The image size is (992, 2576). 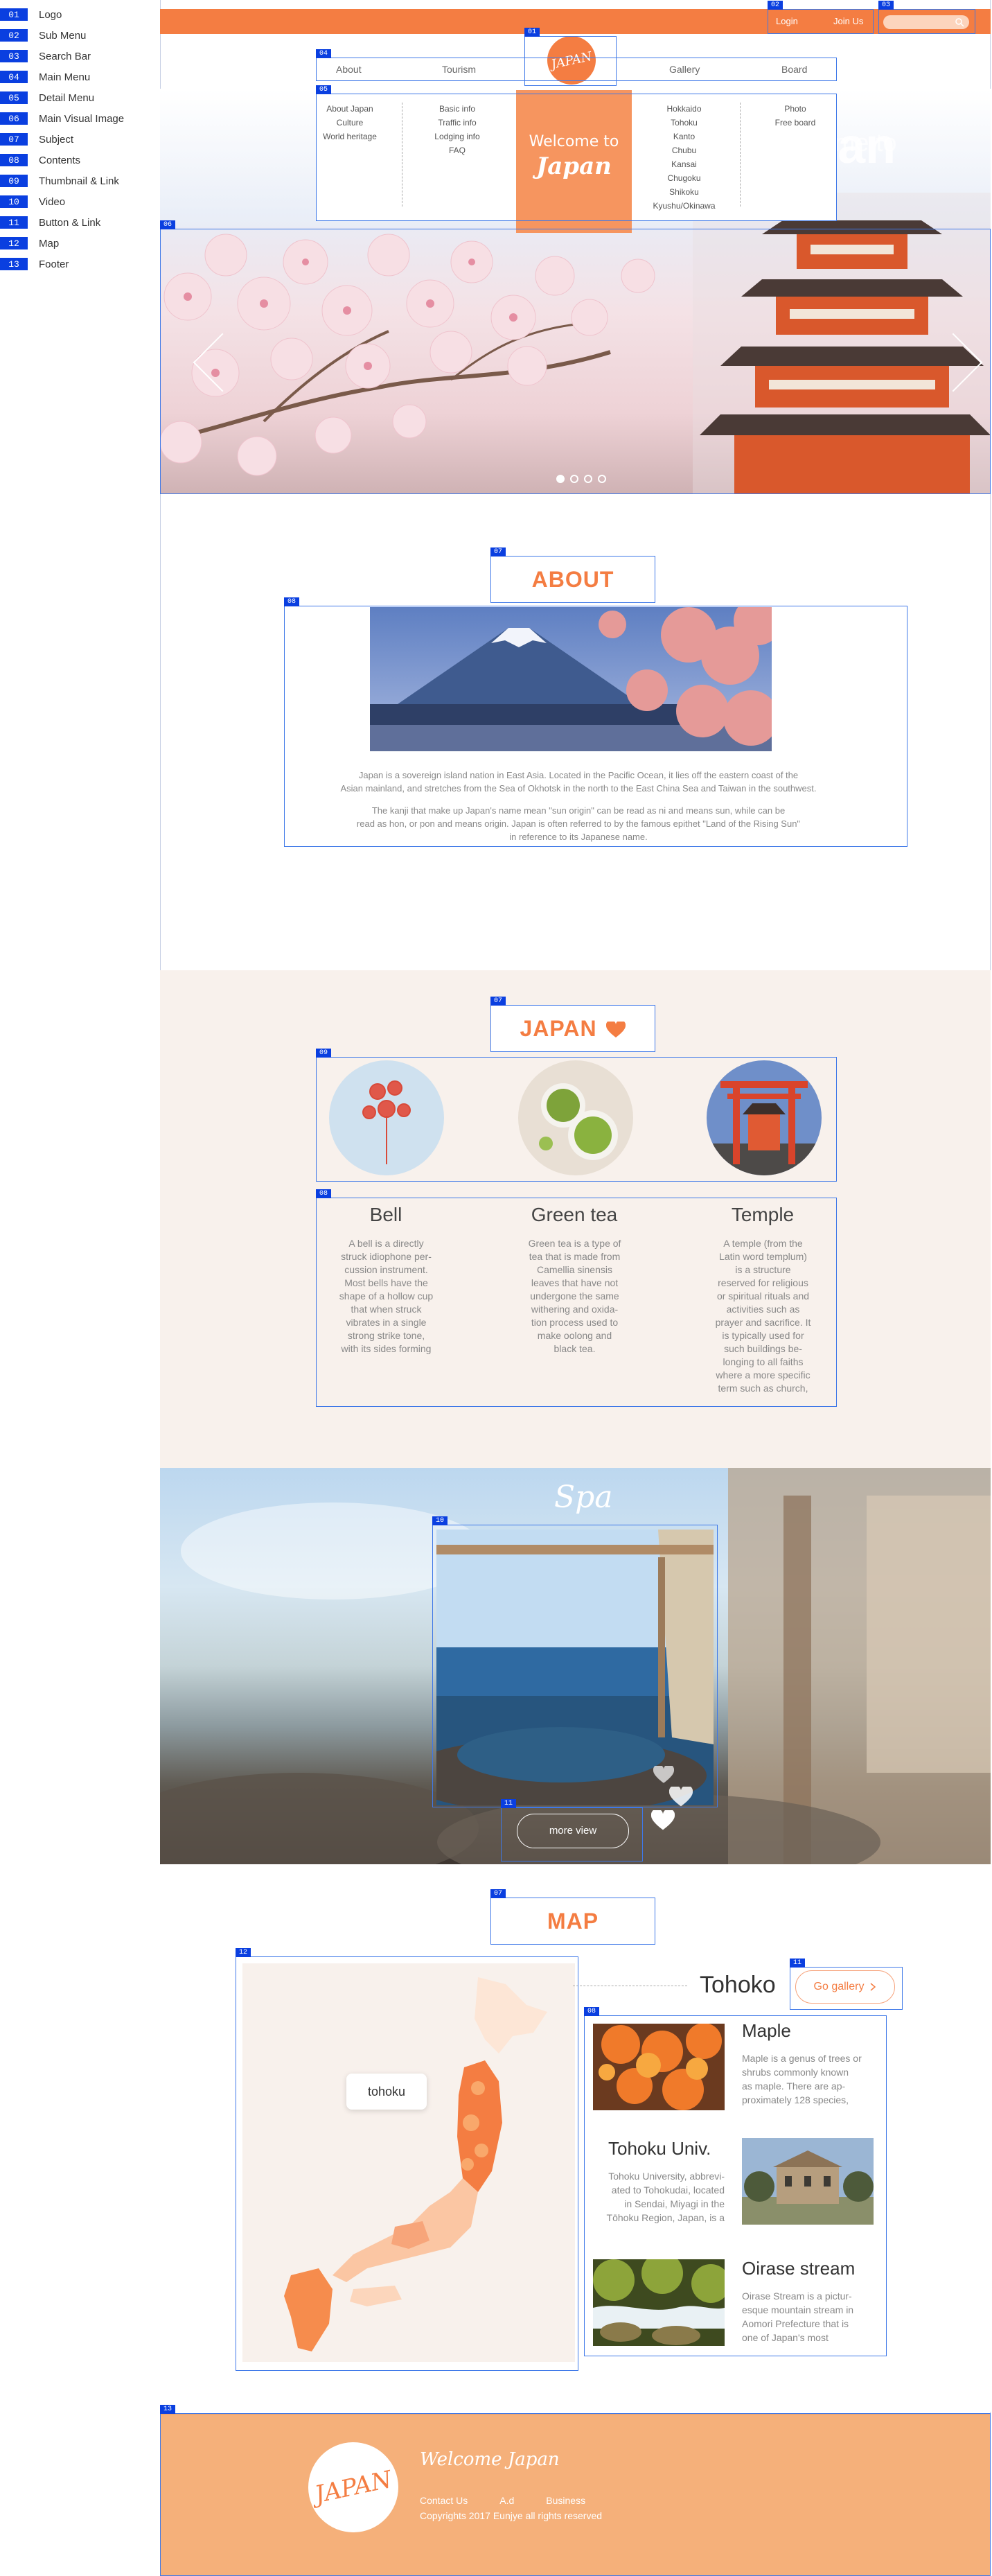 What do you see at coordinates (67, 97) in the screenshot?
I see `legend-label: Detail Menu` at bounding box center [67, 97].